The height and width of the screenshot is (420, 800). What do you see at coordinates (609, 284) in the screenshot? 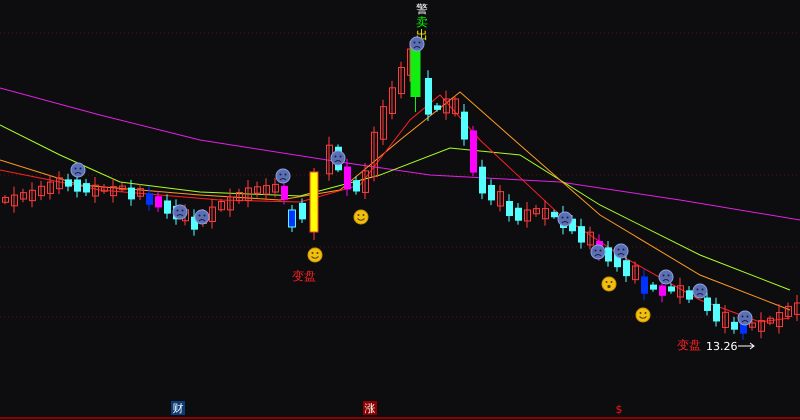
I see `surprised-face-icon` at bounding box center [609, 284].